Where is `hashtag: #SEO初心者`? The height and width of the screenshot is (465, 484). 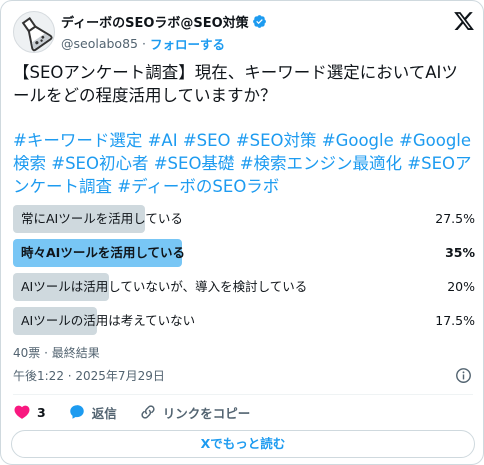
hashtag: #SEO初心者 is located at coordinates (102, 163).